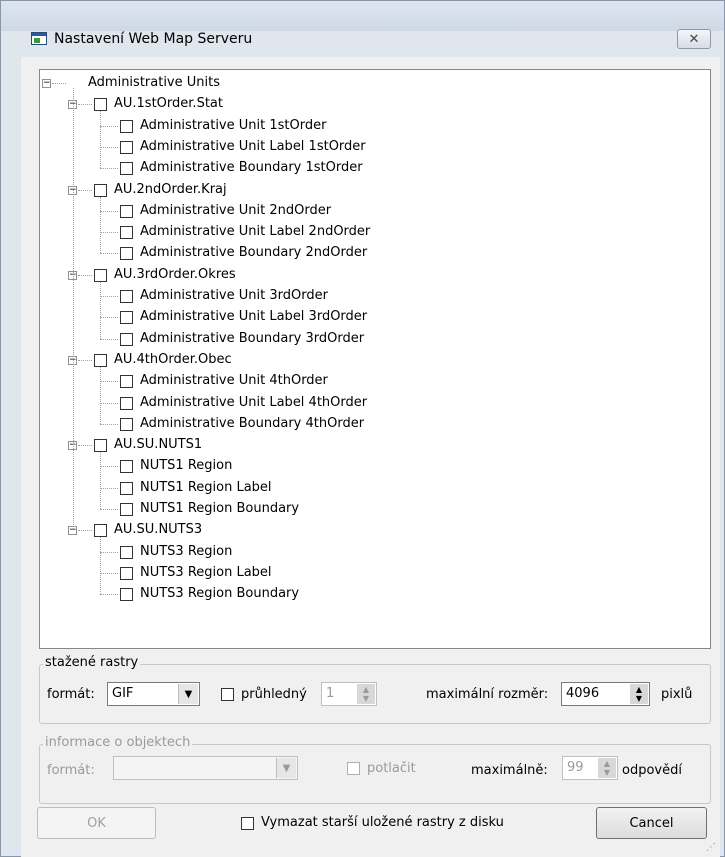 This screenshot has height=857, width=725. I want to click on tree-group-label: AU.4thOrder.Obec, so click(173, 359).